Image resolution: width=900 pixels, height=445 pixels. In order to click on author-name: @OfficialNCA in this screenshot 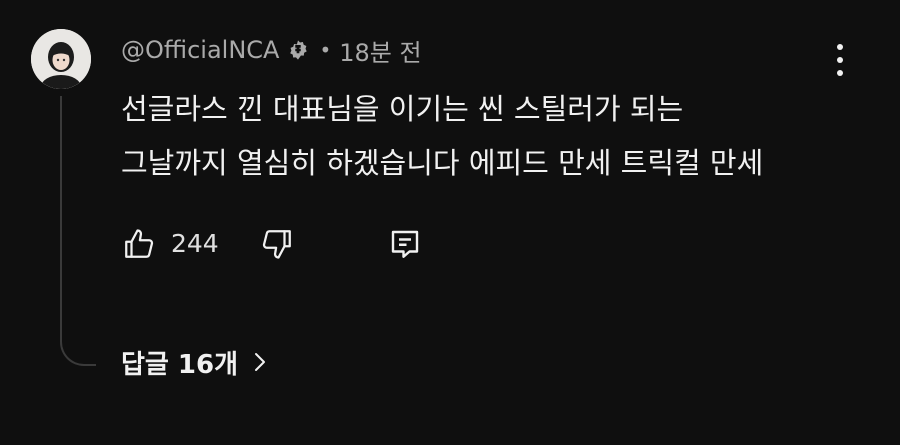, I will do `click(200, 50)`.